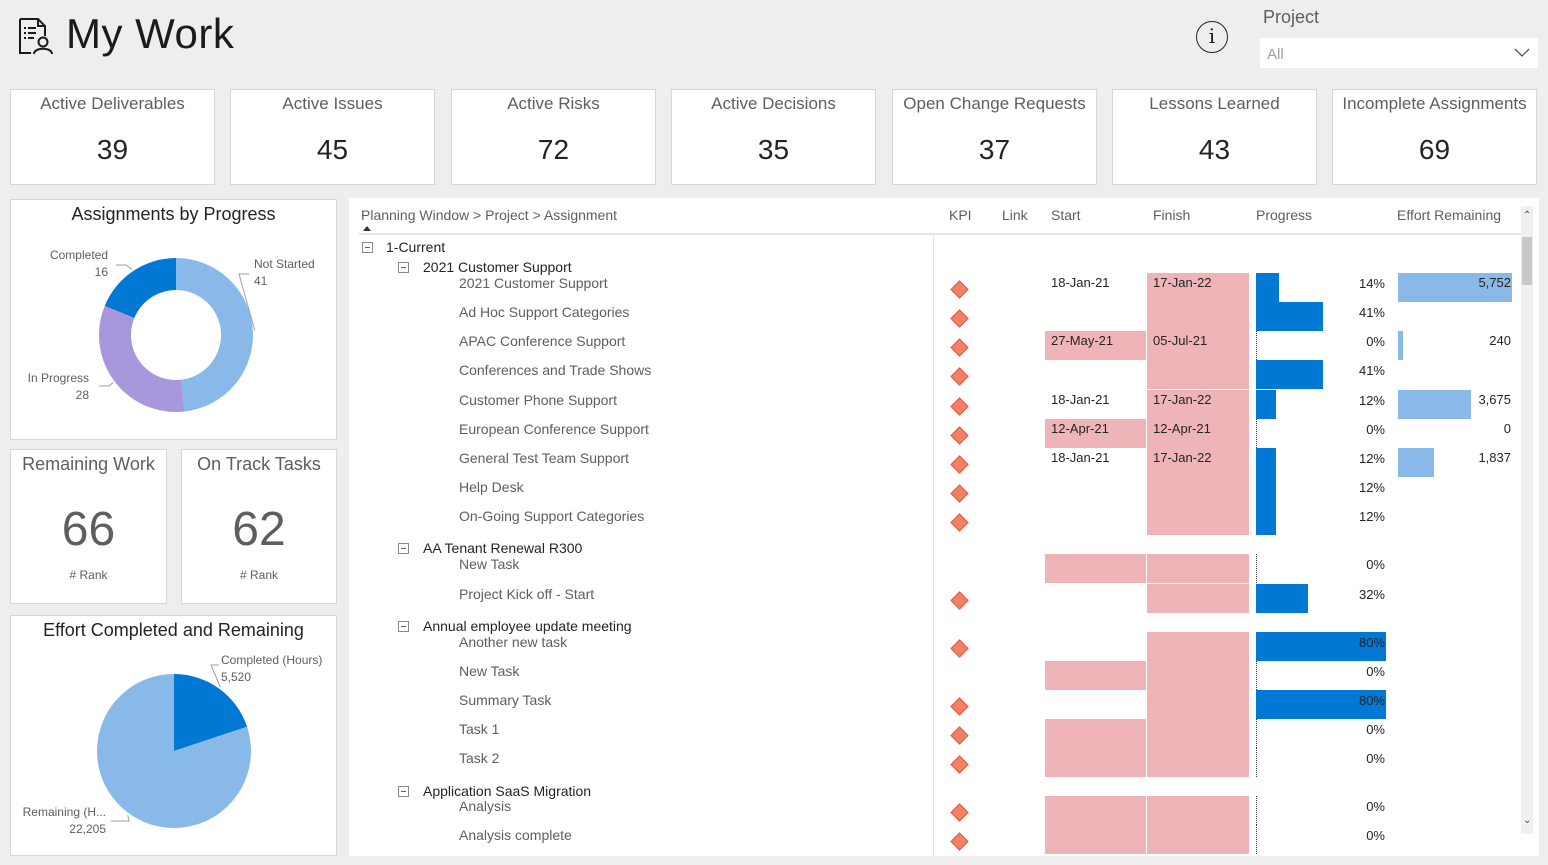 This screenshot has width=1548, height=865. Describe the element at coordinates (538, 400) in the screenshot. I see `assignment-name: Customer Phone Support` at that location.